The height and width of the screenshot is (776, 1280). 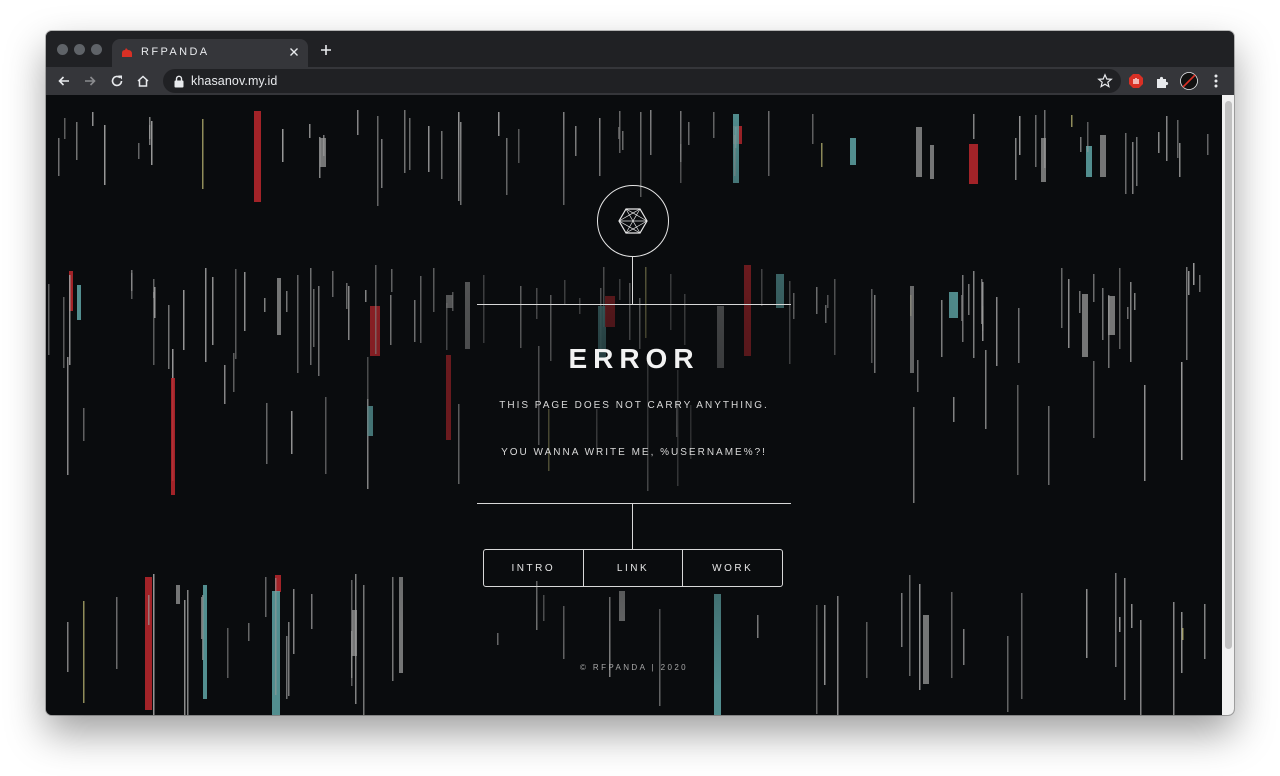 What do you see at coordinates (175, 52) in the screenshot?
I see `tab-title: RFPANDA` at bounding box center [175, 52].